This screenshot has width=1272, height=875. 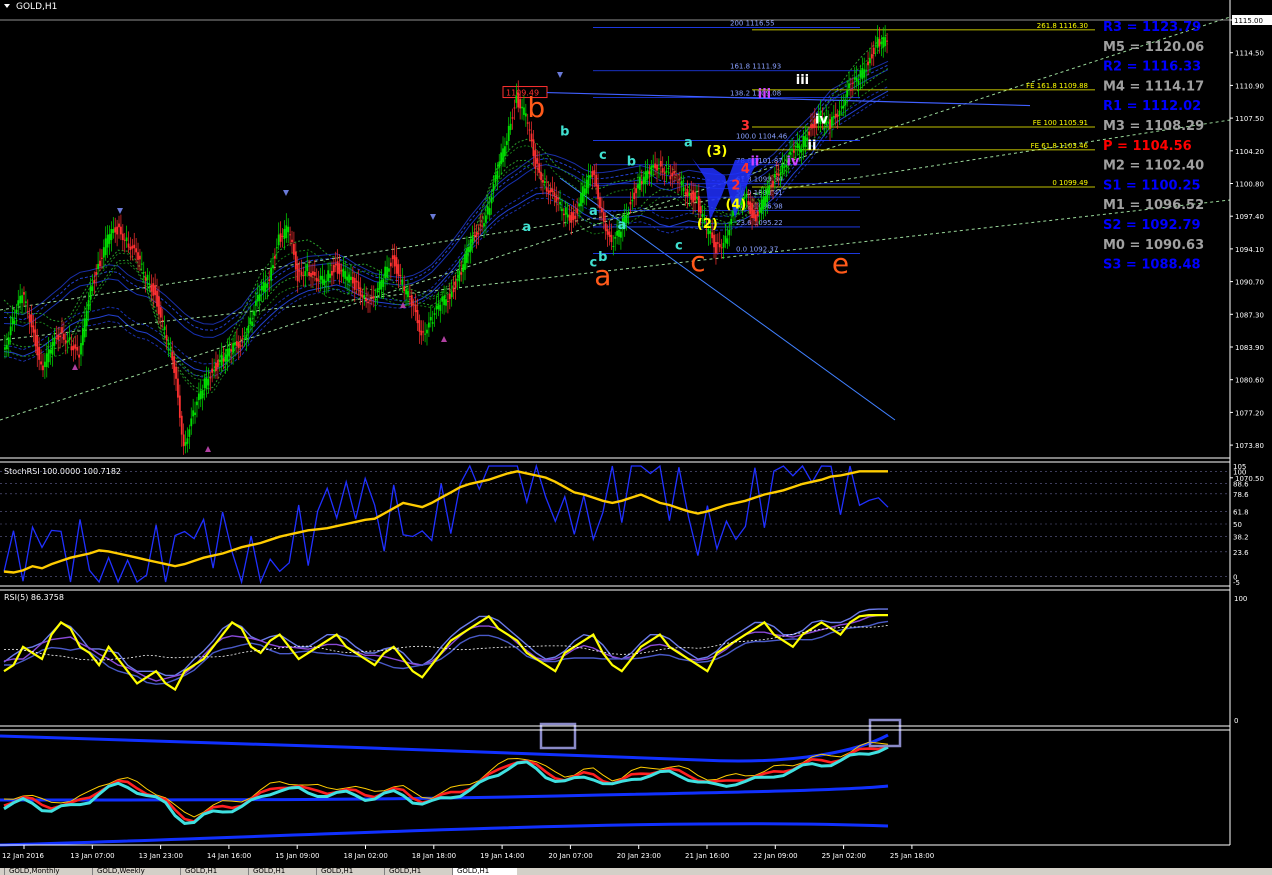 What do you see at coordinates (707, 224) in the screenshot?
I see `wave-label-minor: (2)` at bounding box center [707, 224].